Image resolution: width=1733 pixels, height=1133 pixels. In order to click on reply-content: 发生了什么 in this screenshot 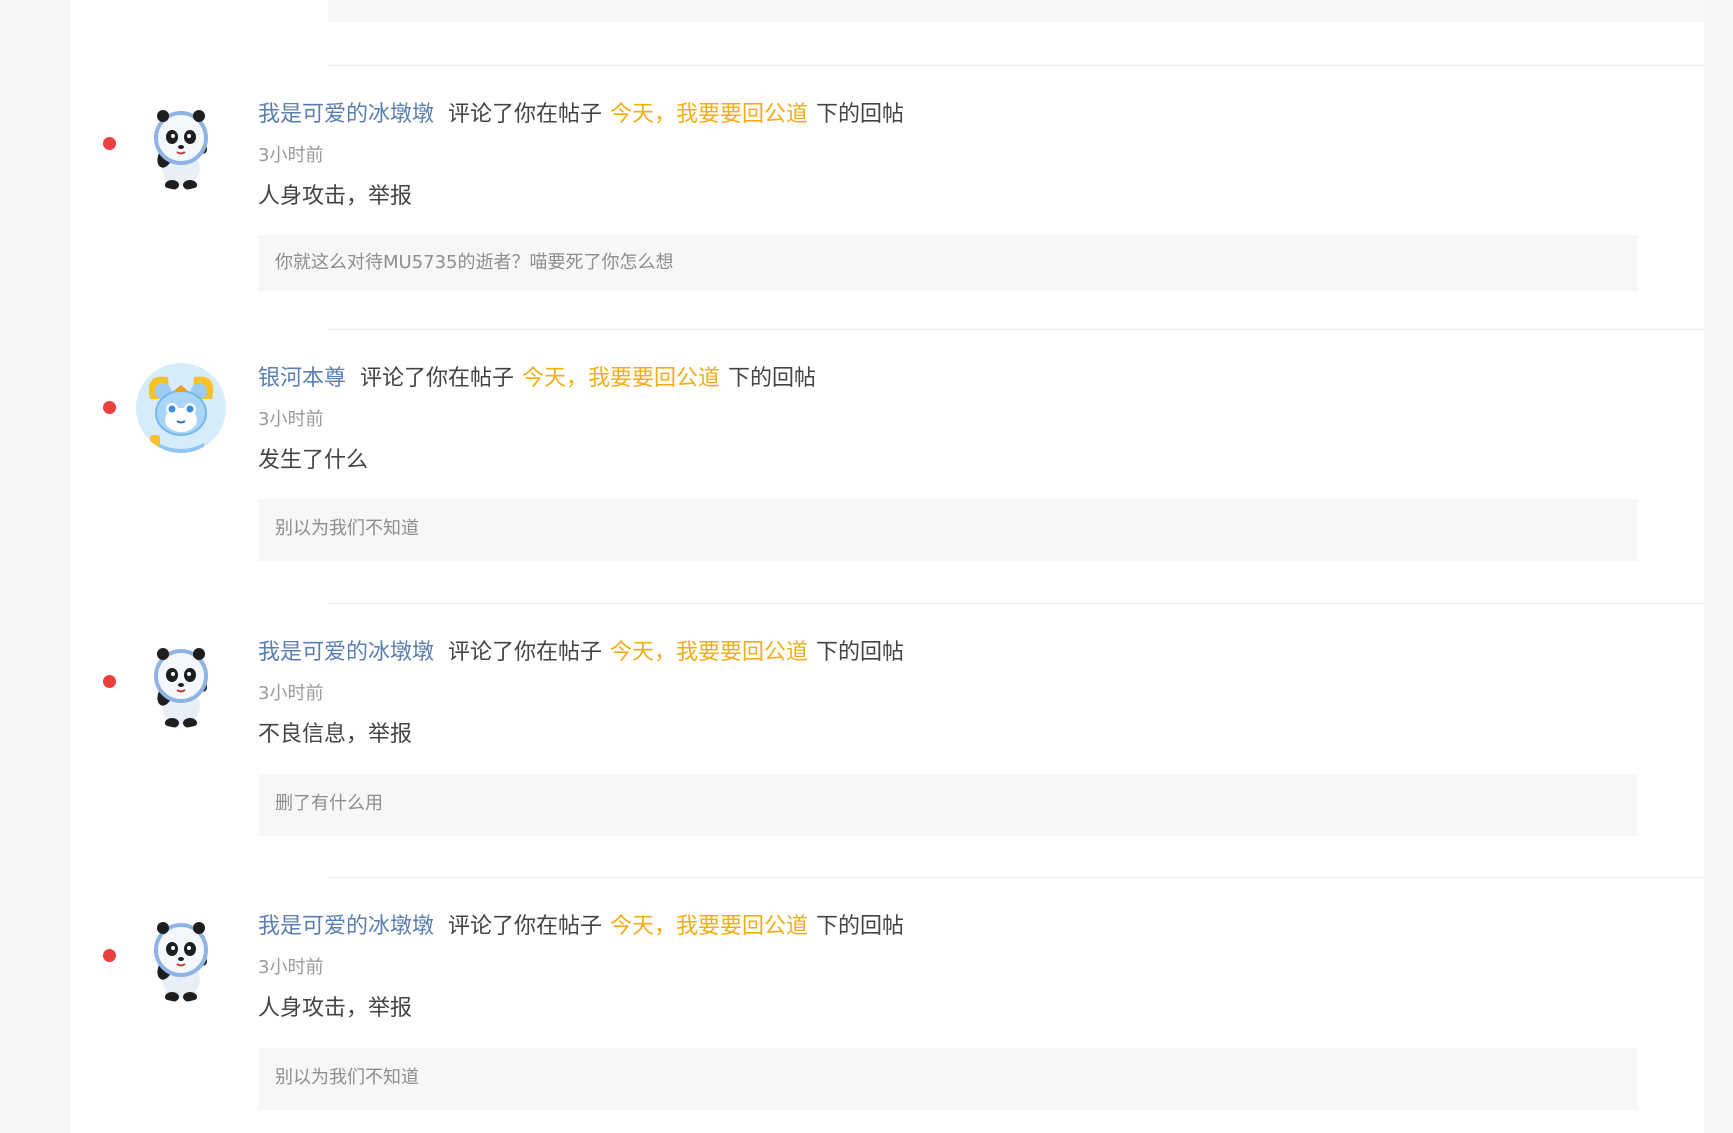, I will do `click(313, 460)`.